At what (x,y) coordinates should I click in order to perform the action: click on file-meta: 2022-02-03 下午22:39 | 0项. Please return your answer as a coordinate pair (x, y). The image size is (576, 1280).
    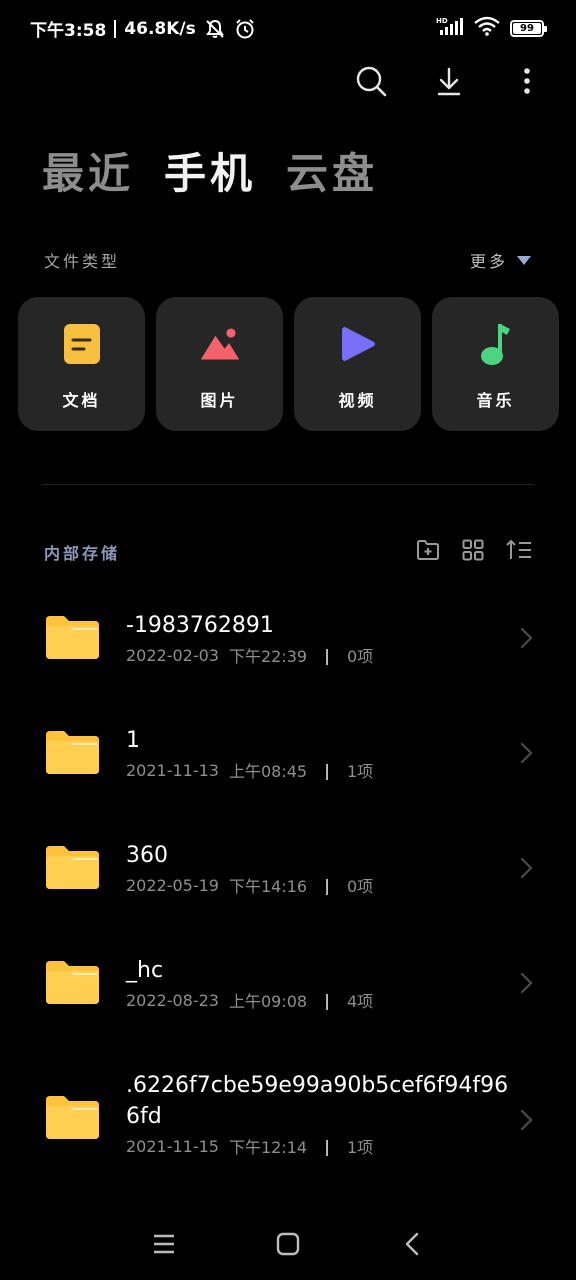
    Looking at the image, I should click on (321, 655).